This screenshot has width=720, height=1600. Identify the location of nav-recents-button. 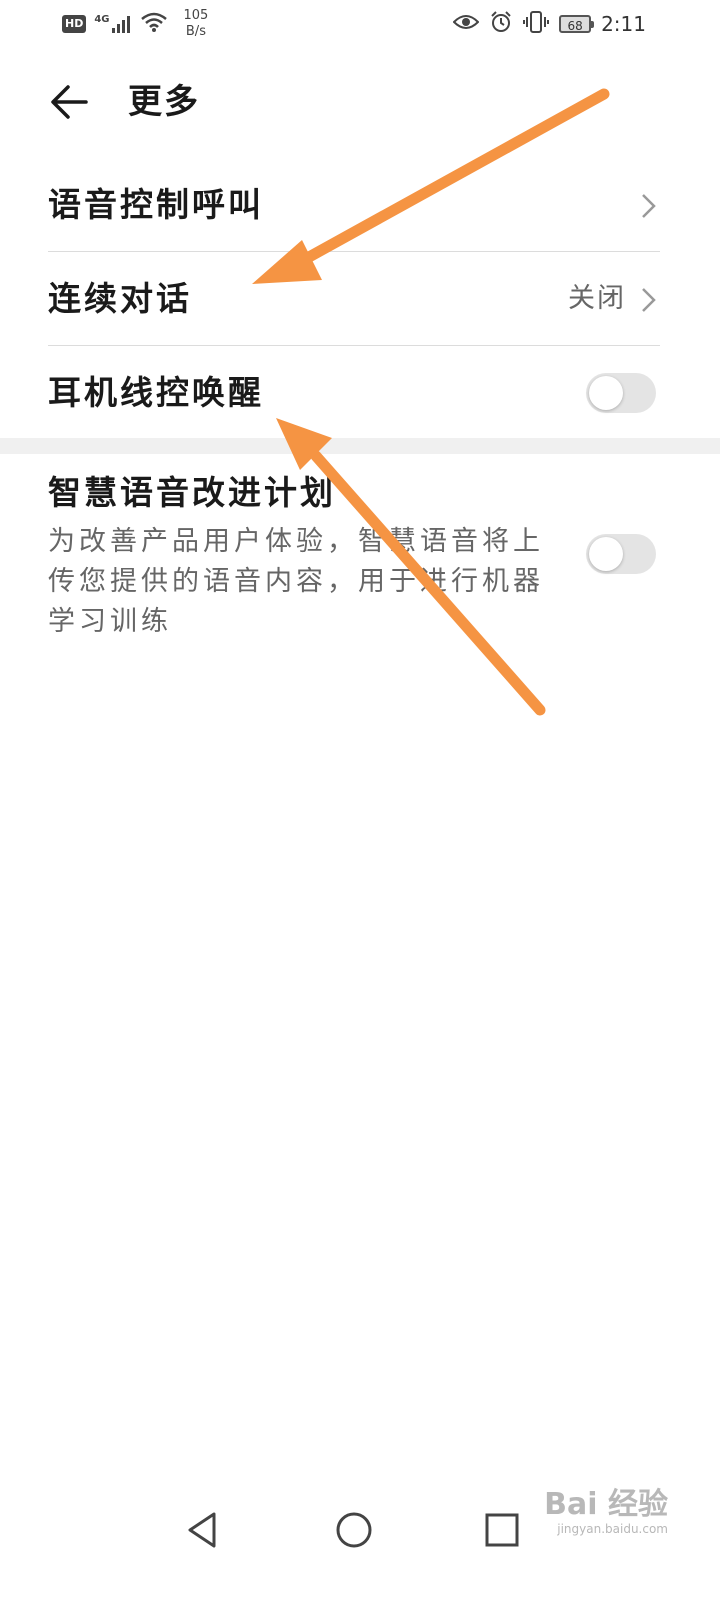
(502, 1530).